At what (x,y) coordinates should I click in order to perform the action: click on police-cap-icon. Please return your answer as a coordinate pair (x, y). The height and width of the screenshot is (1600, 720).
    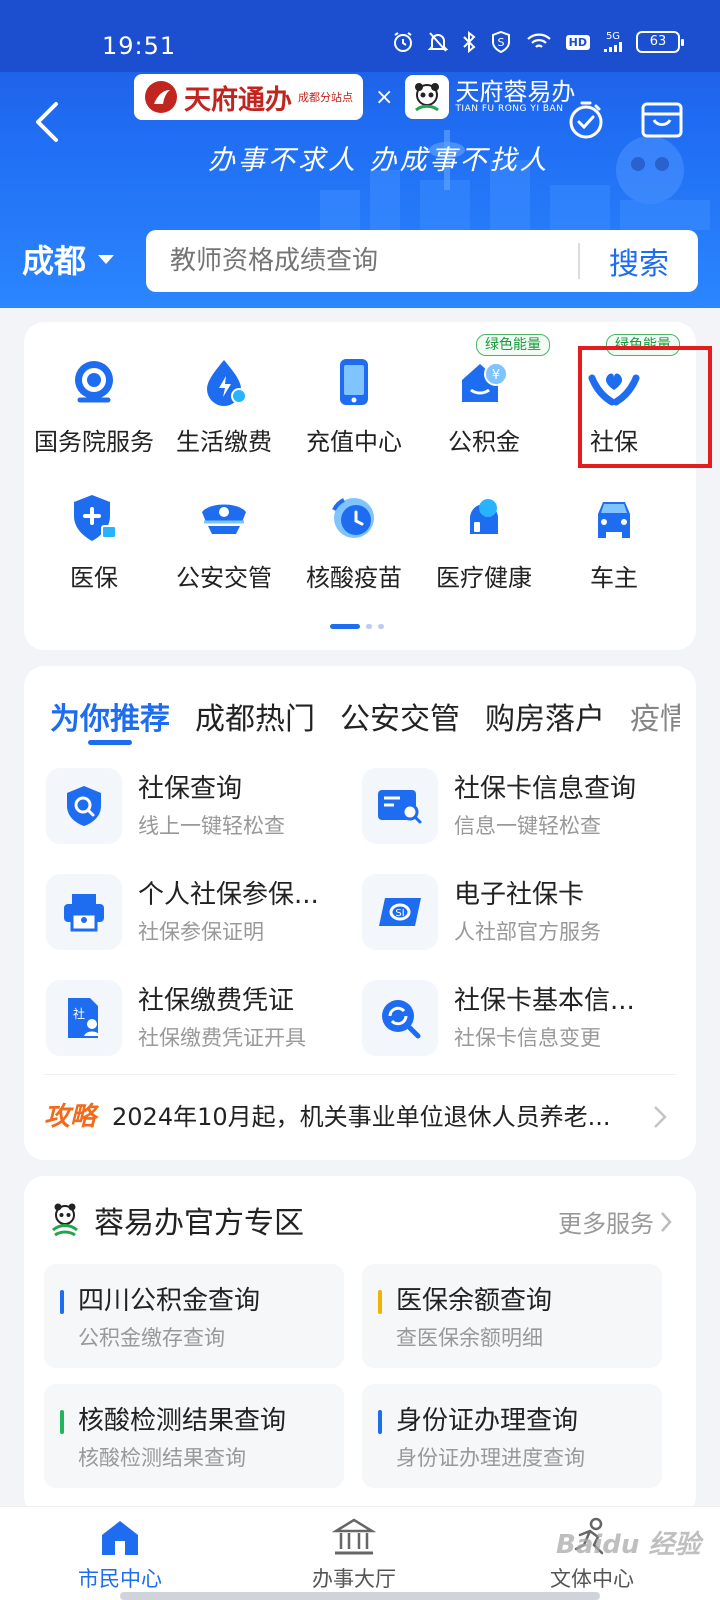
    Looking at the image, I should click on (224, 519).